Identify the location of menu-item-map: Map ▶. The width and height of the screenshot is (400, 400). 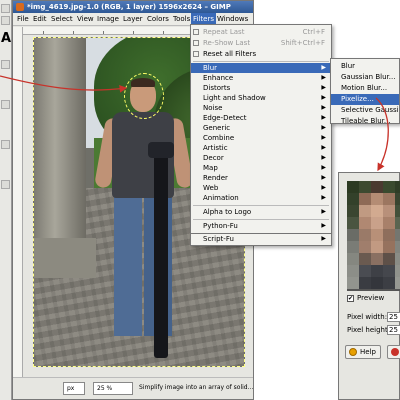
(261, 168).